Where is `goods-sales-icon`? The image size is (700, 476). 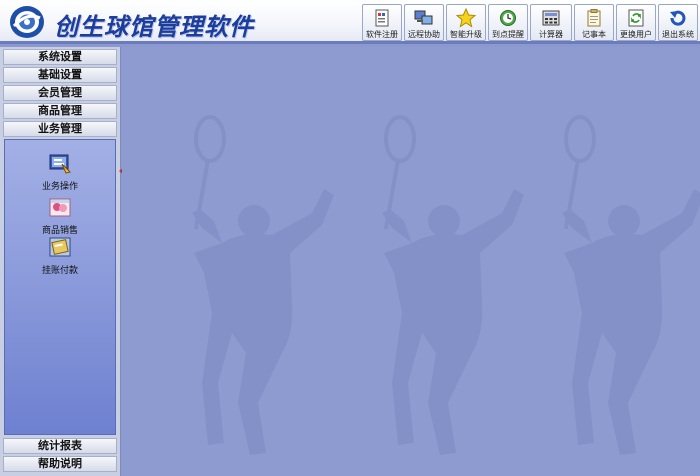
goods-sales-icon is located at coordinates (60, 207).